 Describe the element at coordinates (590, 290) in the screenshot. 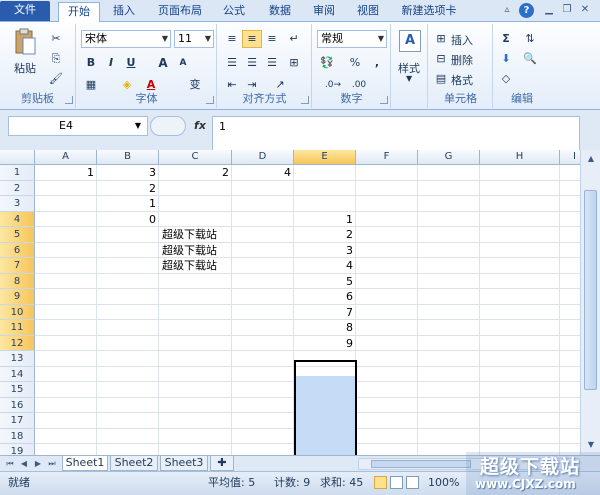

I see `vertical-scroll-thumb` at that location.